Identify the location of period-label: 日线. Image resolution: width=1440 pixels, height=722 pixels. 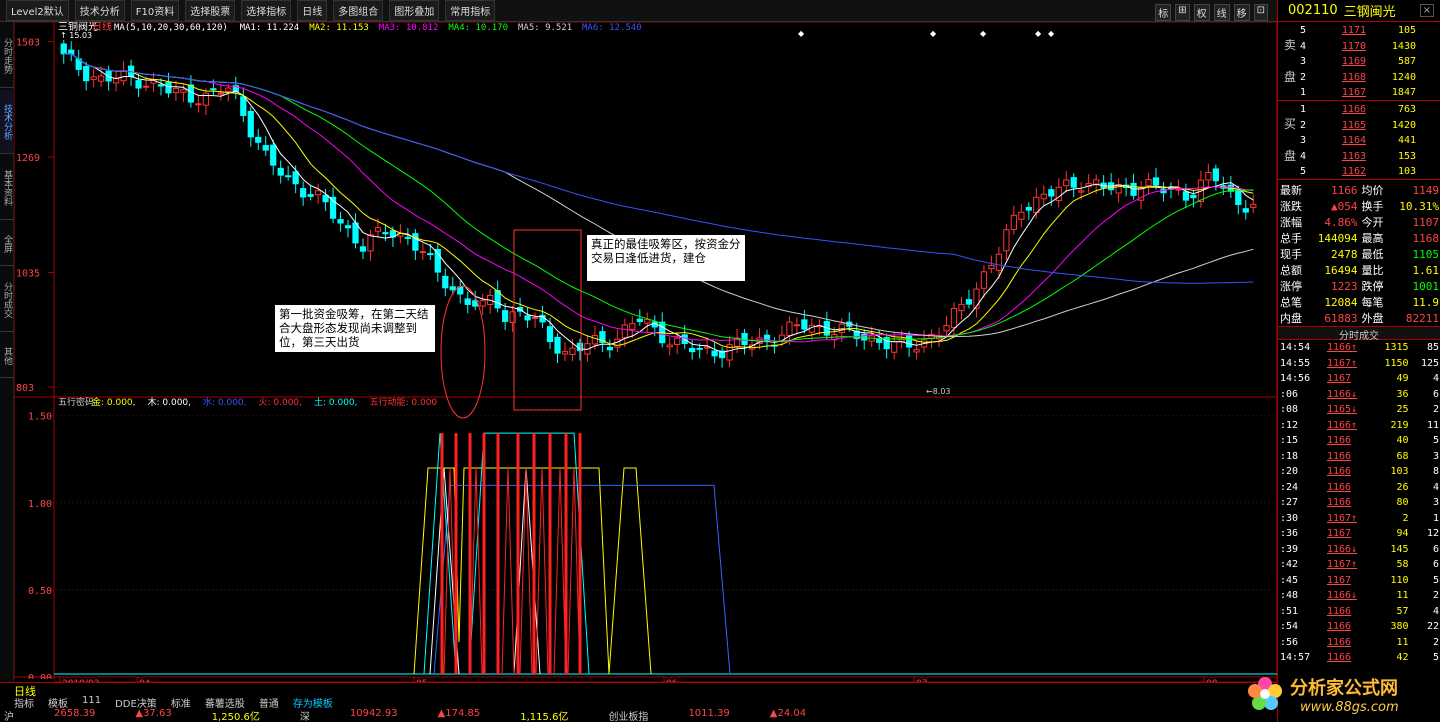
(102, 27).